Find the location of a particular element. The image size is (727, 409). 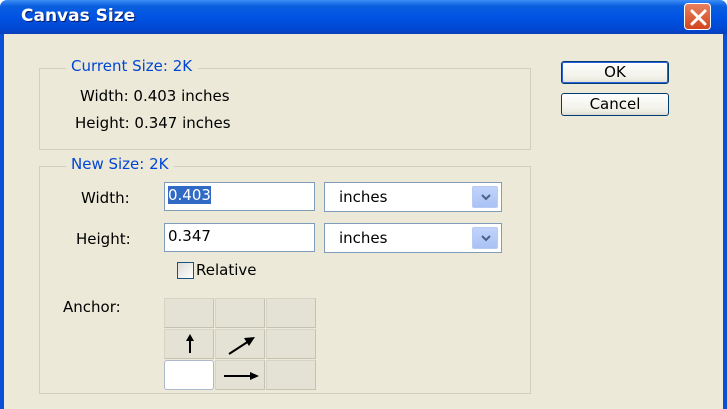

anchor-top-center is located at coordinates (240, 313).